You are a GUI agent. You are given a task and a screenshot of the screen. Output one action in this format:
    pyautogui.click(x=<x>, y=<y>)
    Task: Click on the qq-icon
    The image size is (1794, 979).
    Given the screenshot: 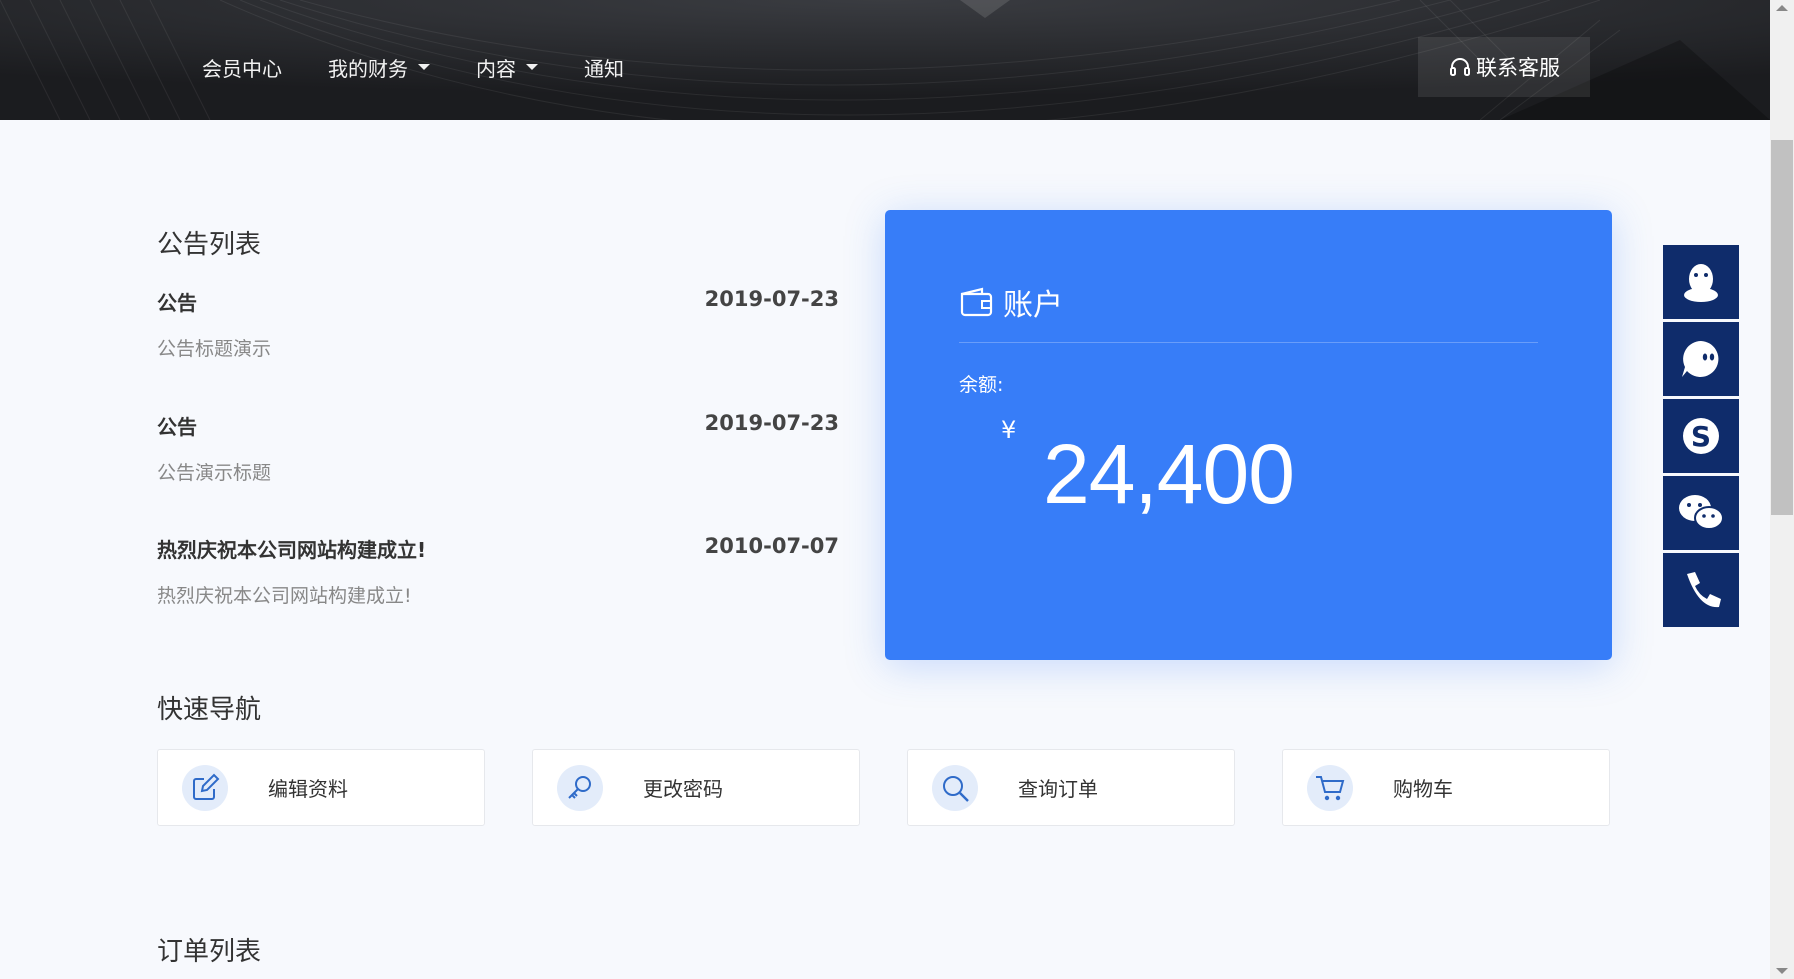 What is the action you would take?
    pyautogui.click(x=1701, y=283)
    